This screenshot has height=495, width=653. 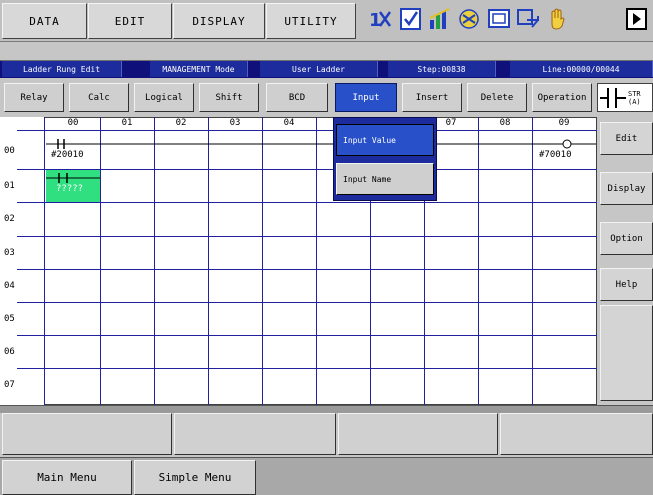 I want to click on menu-data: DATA, so click(x=44, y=21).